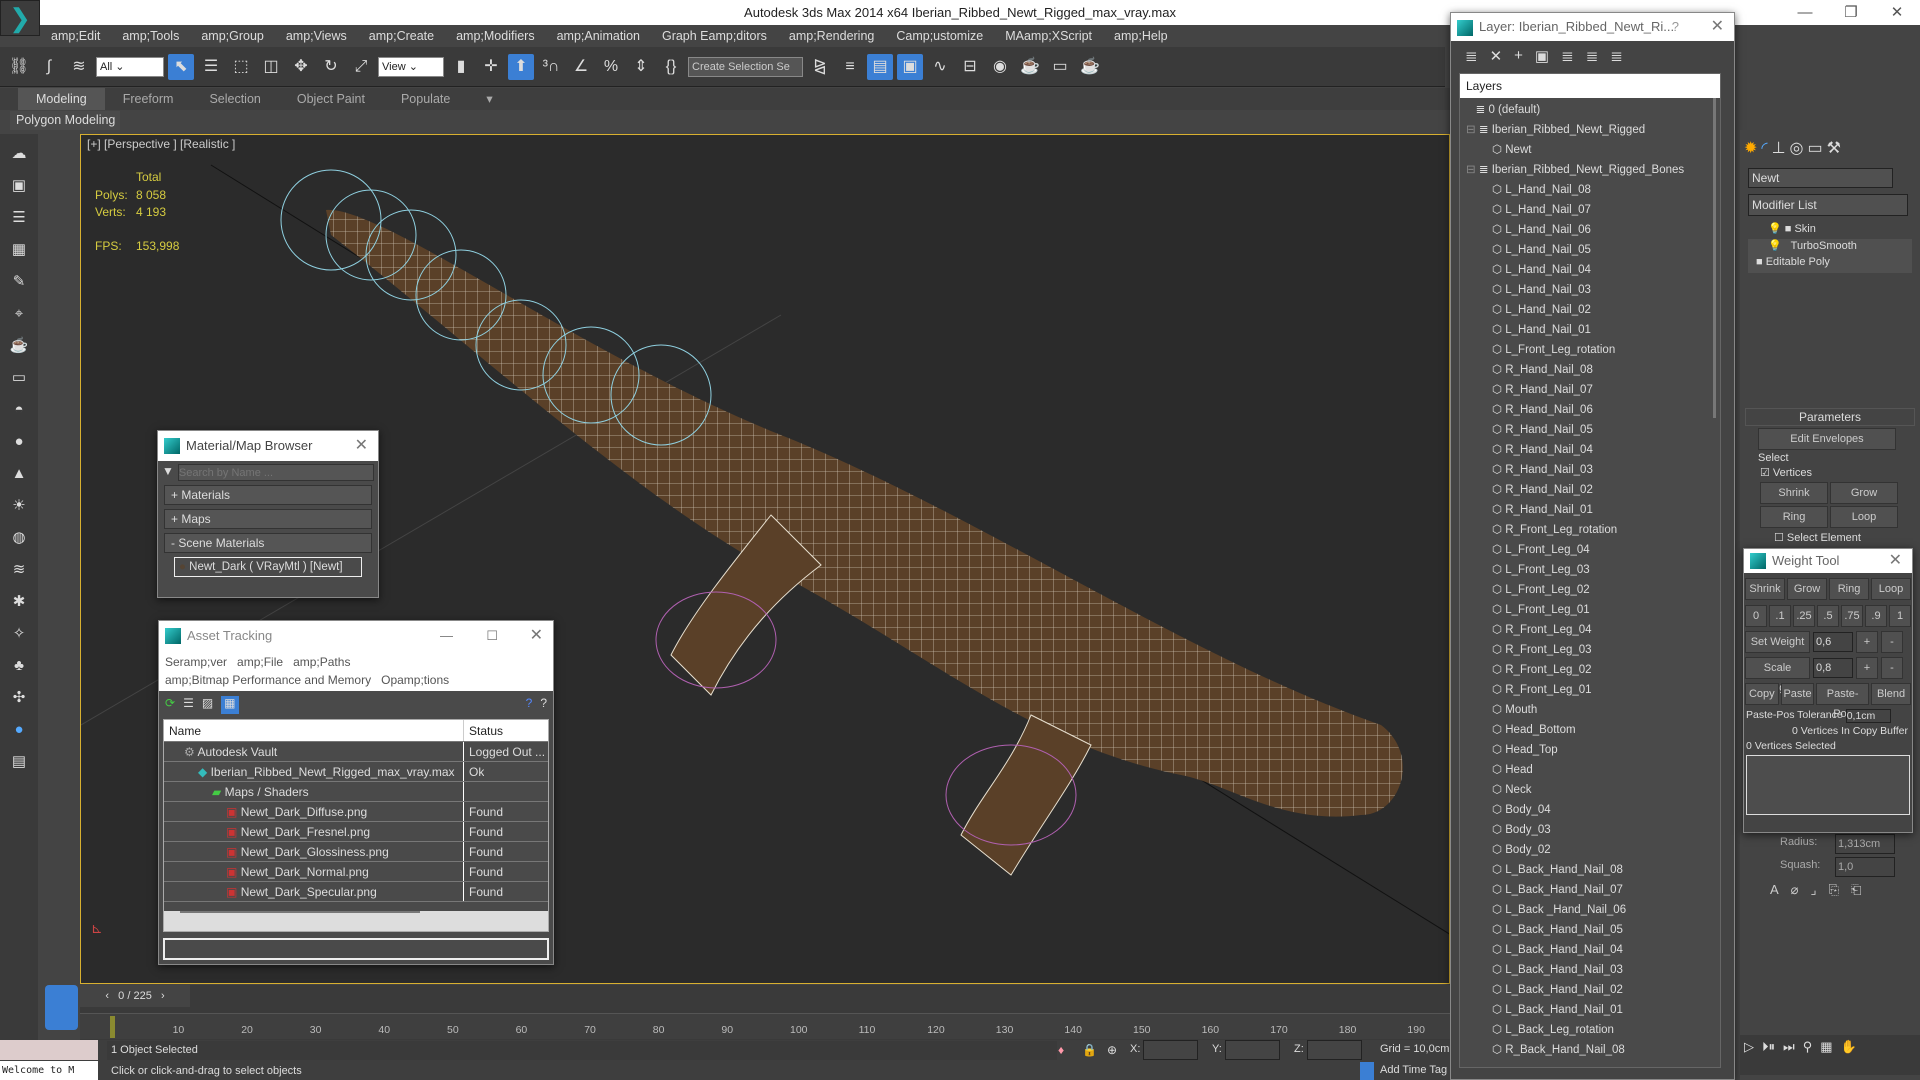  What do you see at coordinates (1590, 730) in the screenshot?
I see `layer-item: ⬡ Head_Bottom` at bounding box center [1590, 730].